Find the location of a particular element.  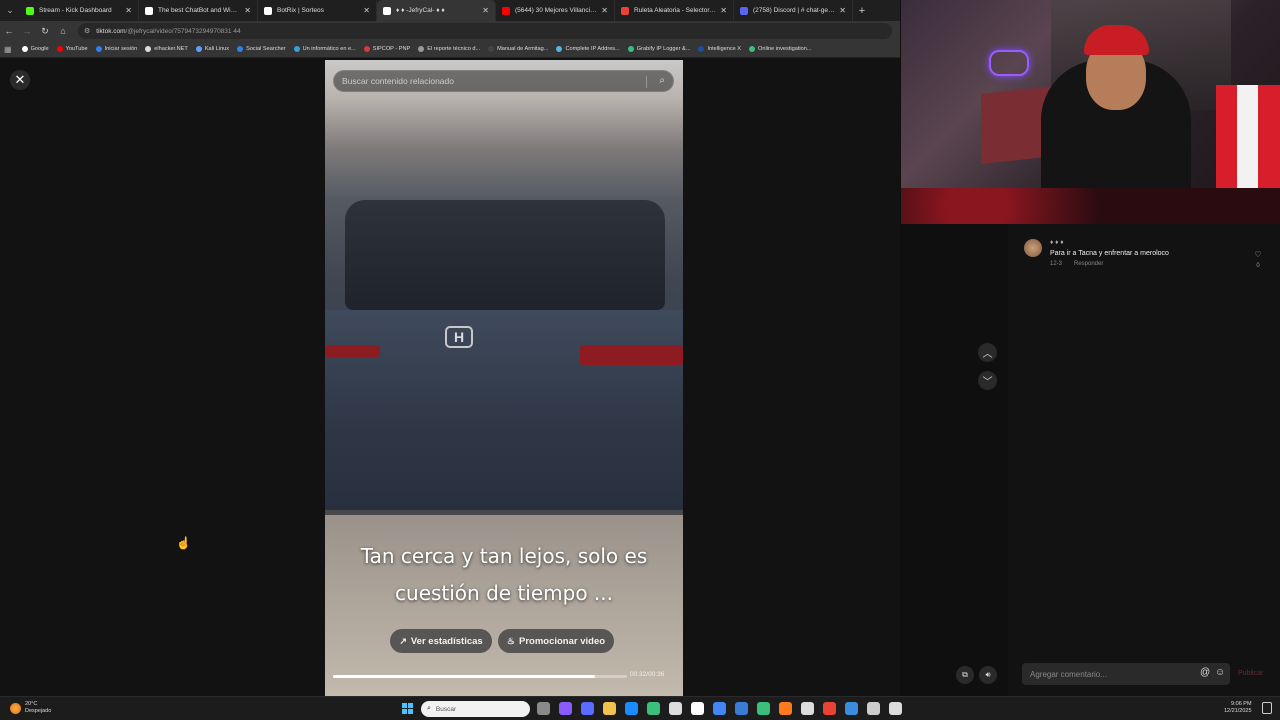

bookmark-item: elhacker.NET is located at coordinates (166, 49).